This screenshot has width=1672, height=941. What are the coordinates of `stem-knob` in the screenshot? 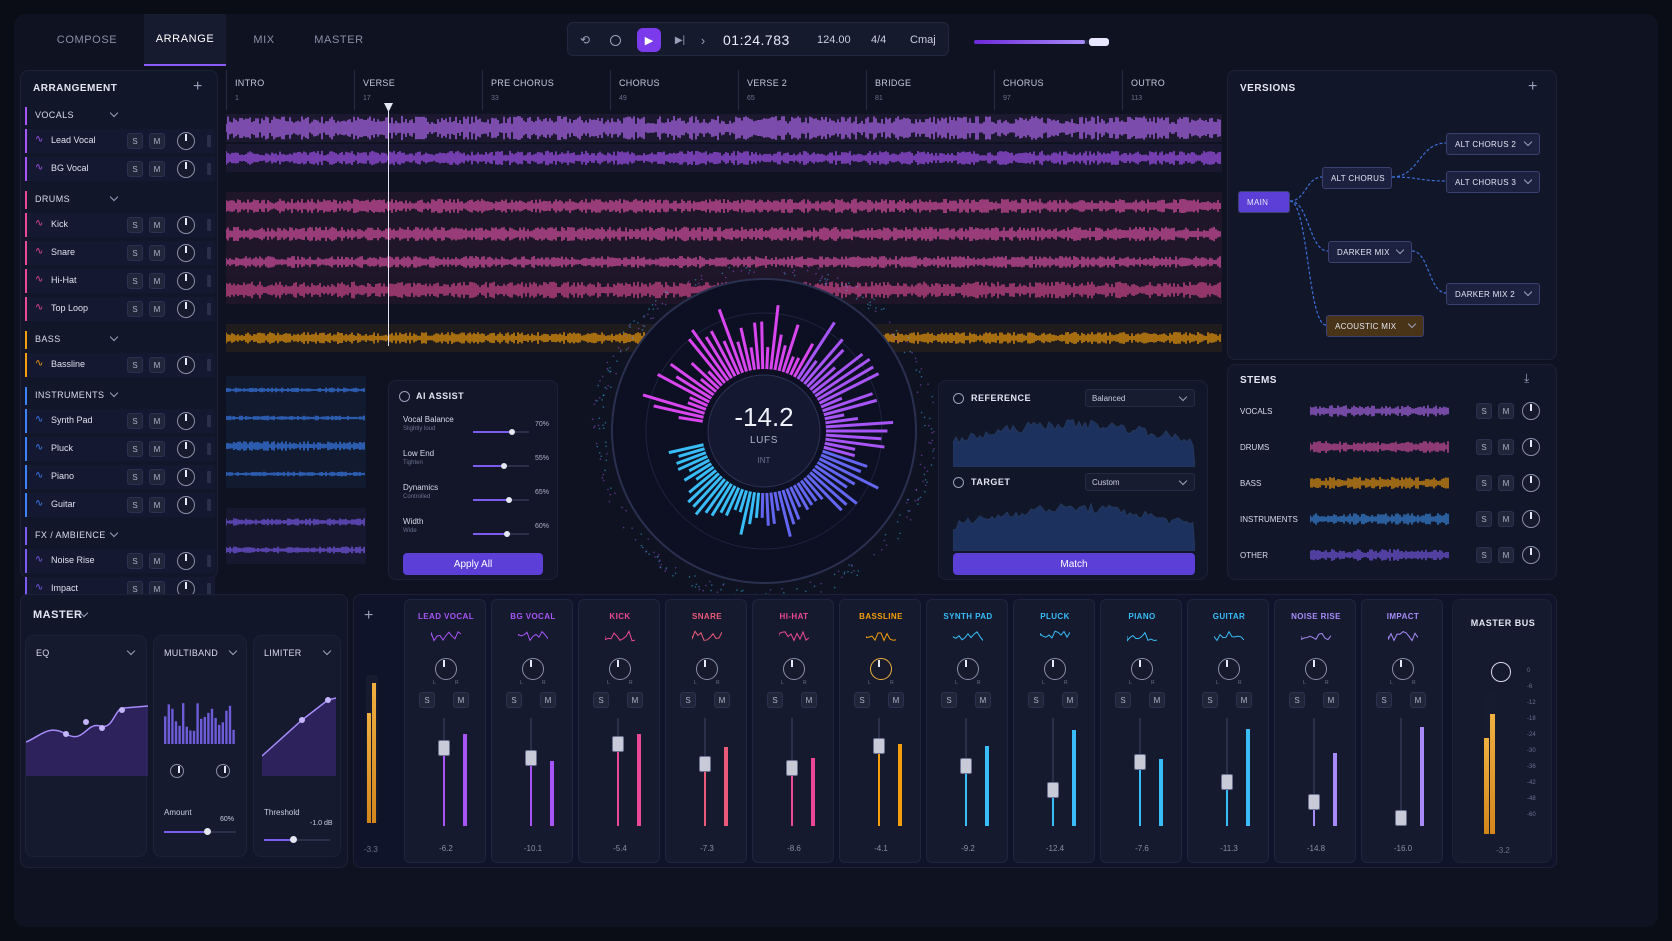 It's located at (1531, 555).